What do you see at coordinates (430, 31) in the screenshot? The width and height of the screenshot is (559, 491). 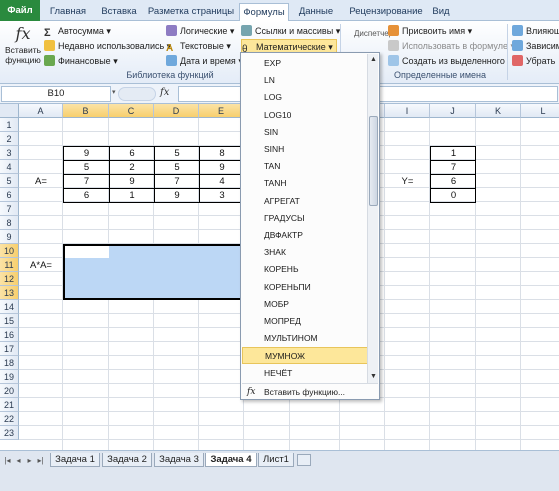 I see `assign-name-button: Присвоить имя ▾` at bounding box center [430, 31].